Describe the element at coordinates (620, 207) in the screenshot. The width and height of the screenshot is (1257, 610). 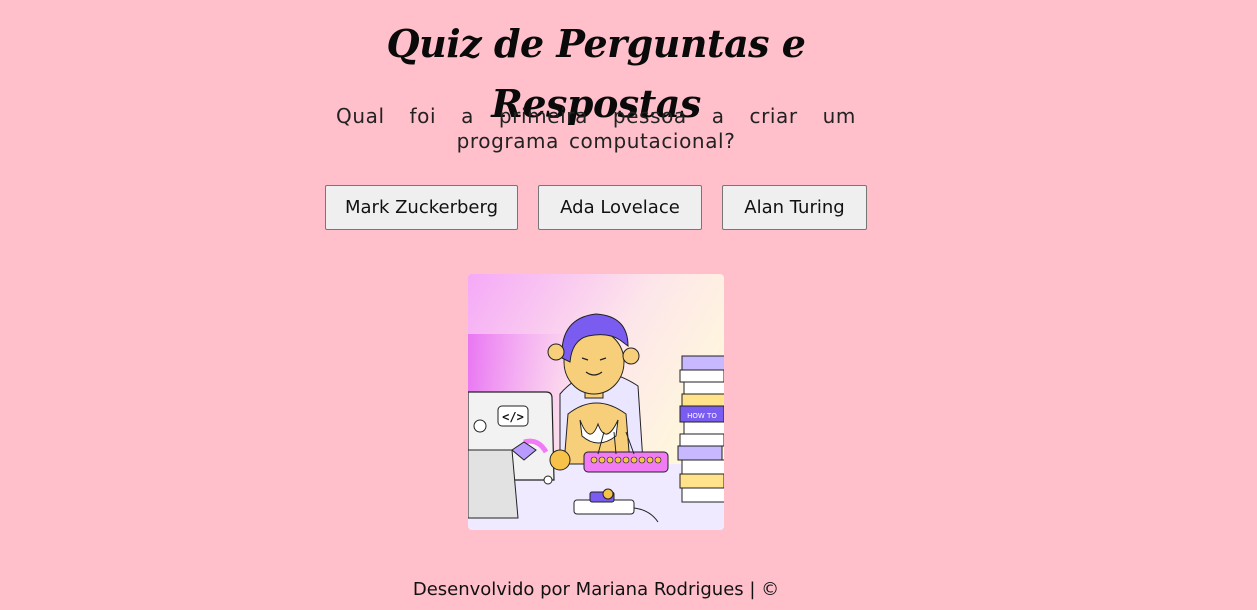
I see `answer-button-ada-lovelace: Ada Lovelace` at that location.